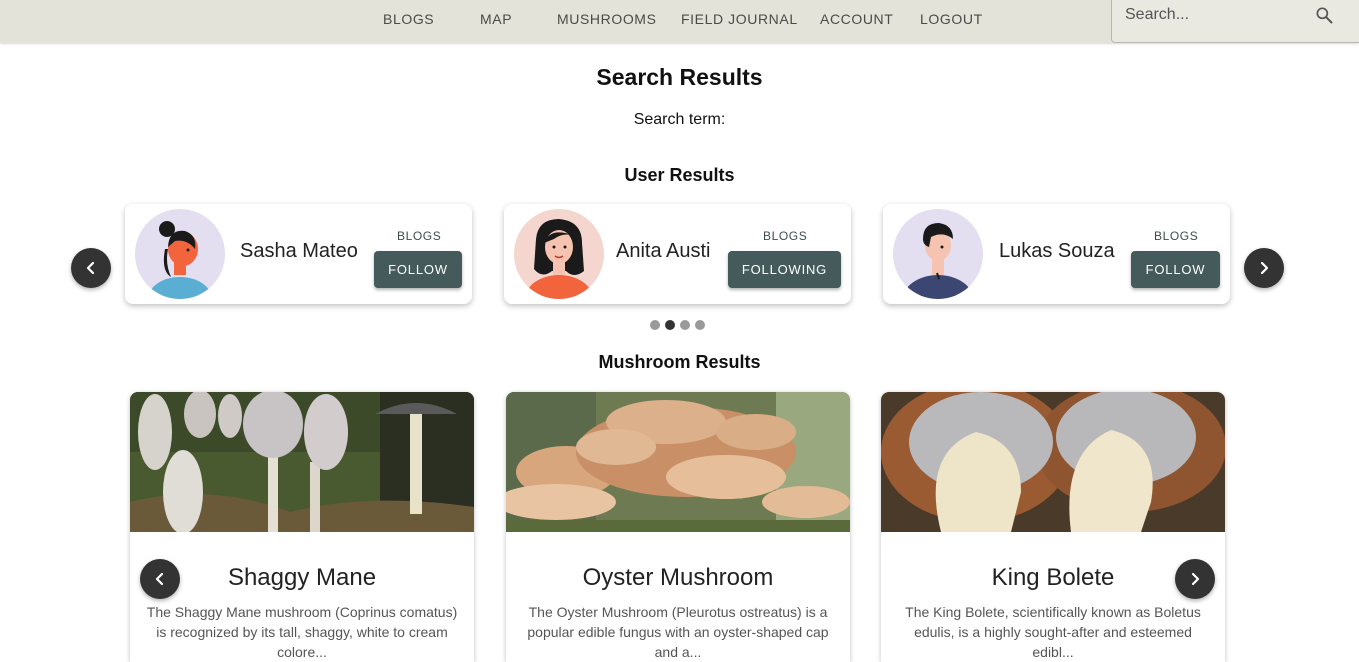 Image resolution: width=1359 pixels, height=662 pixels. I want to click on following-button: FOLLOWING, so click(784, 269).